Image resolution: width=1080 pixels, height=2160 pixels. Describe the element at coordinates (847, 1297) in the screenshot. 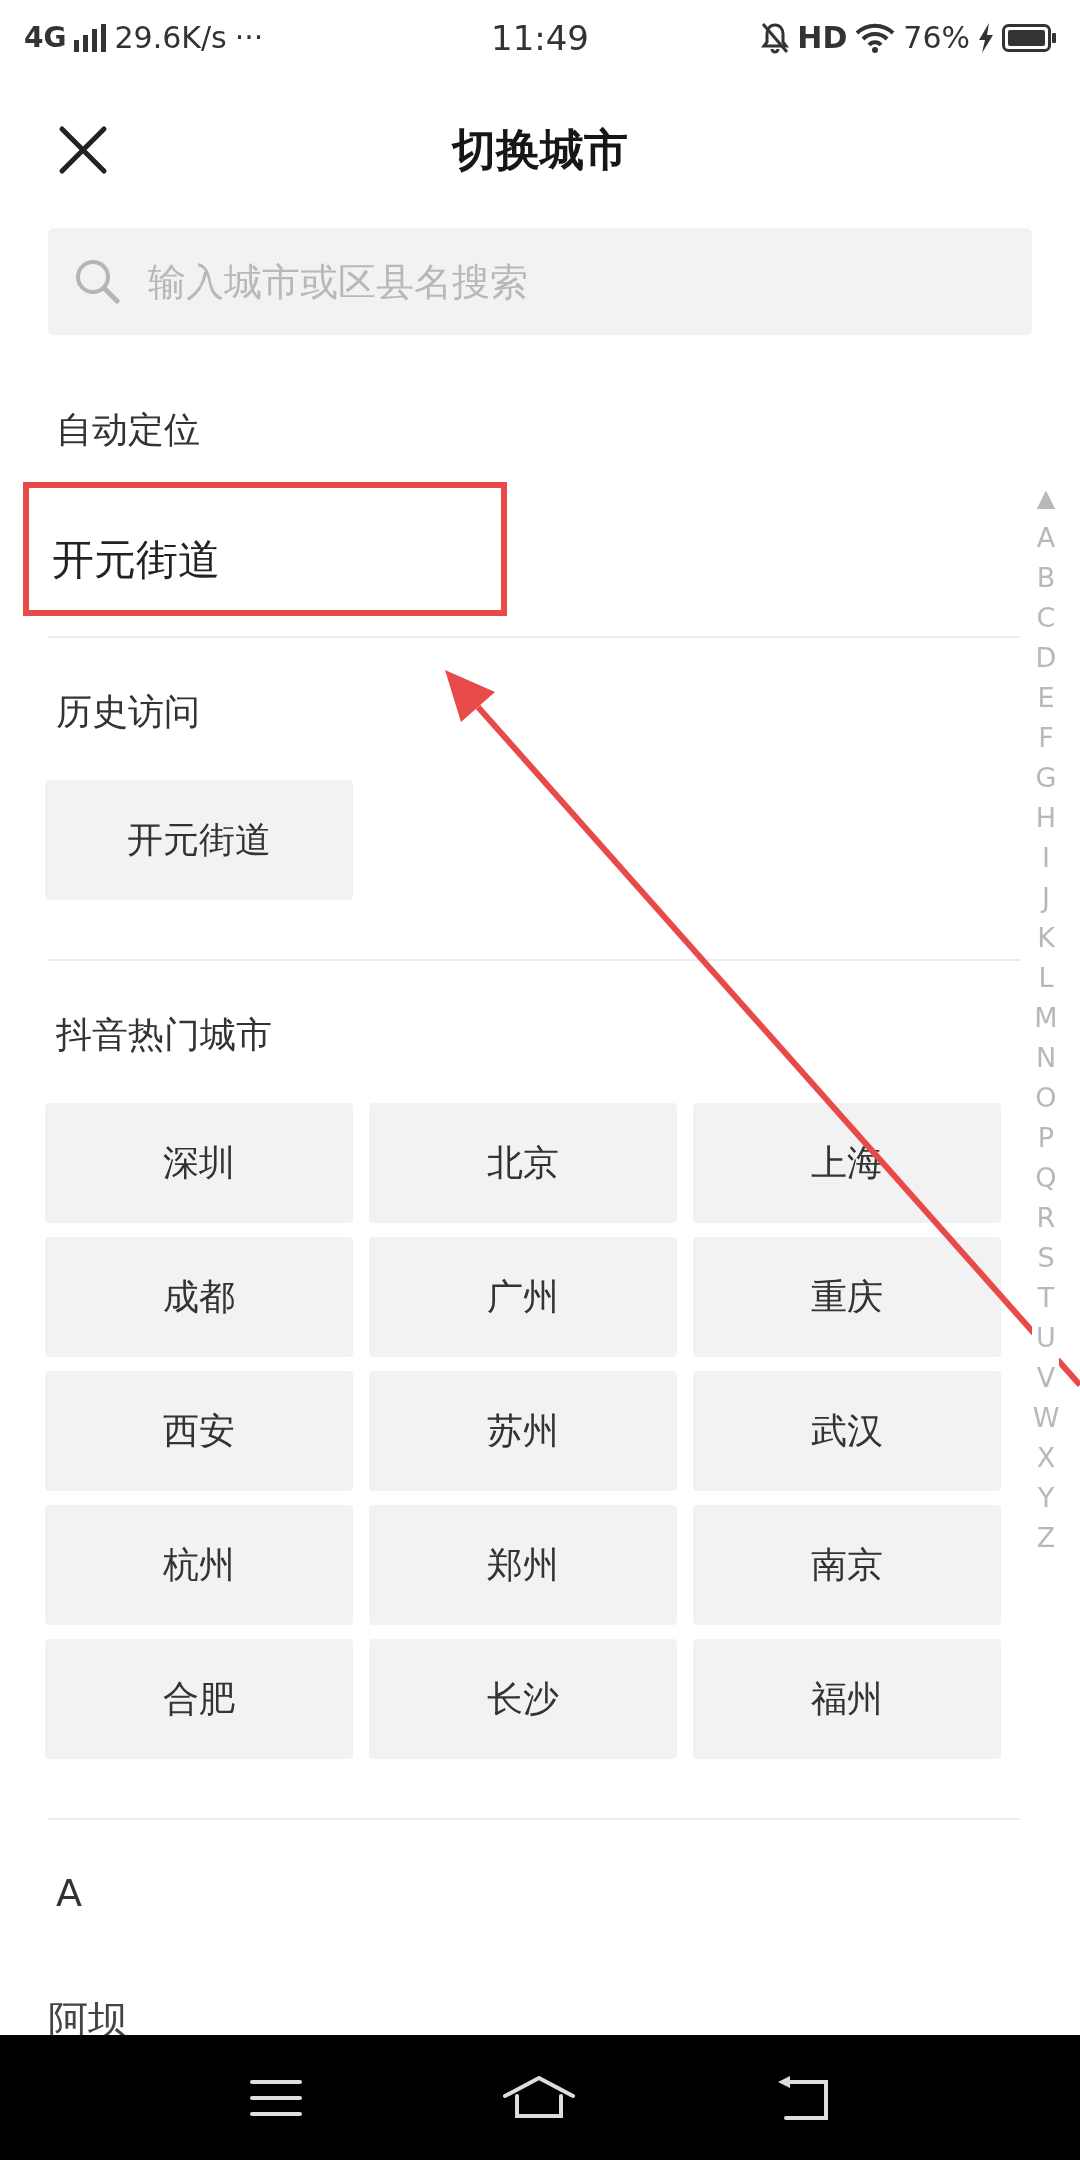

I see `city-chip: 重庆` at that location.